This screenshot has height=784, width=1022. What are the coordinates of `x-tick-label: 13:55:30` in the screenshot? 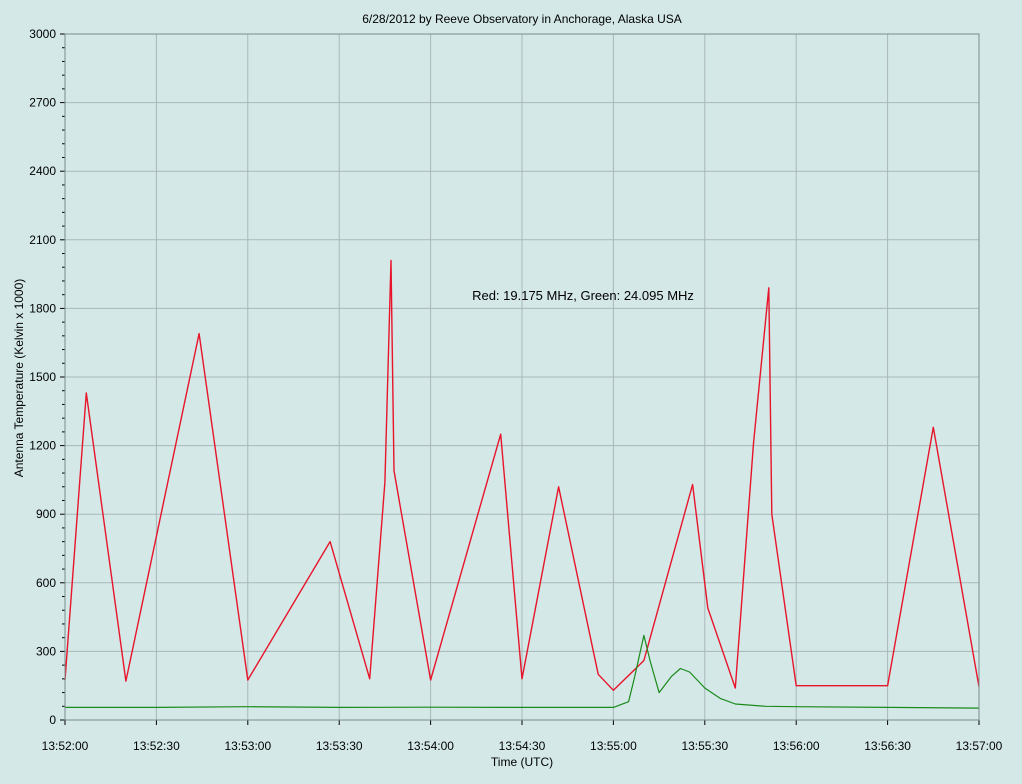 It's located at (704, 746).